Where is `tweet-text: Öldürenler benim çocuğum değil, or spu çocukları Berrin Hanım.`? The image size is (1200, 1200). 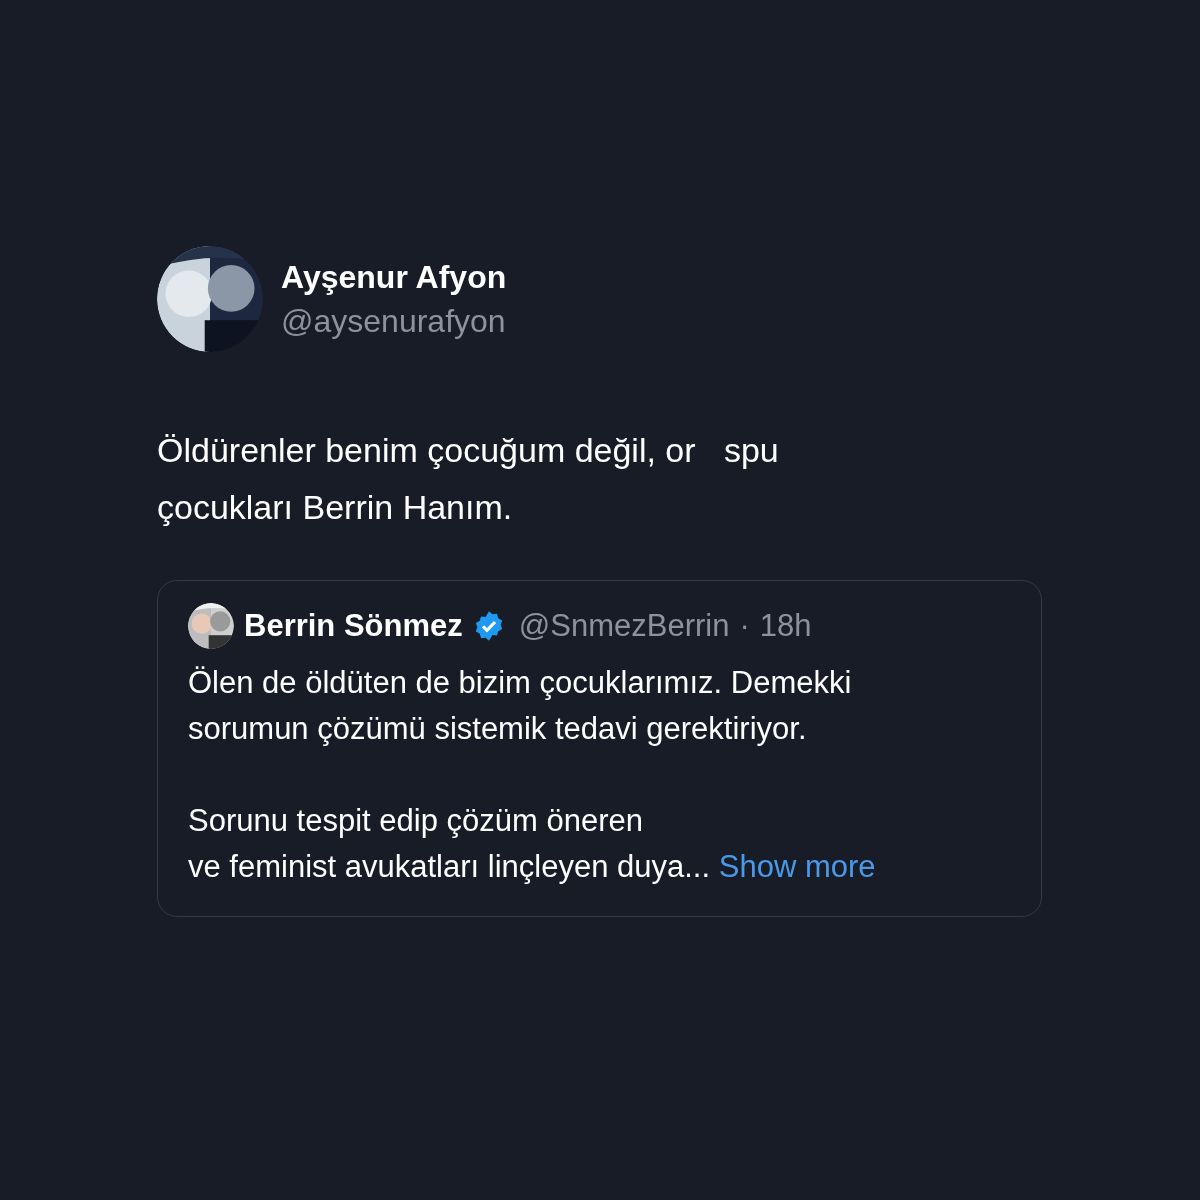
tweet-text: Öldürenler benim çocuğum değil, or spu çocukları Berrin Hanım. is located at coordinates (468, 479).